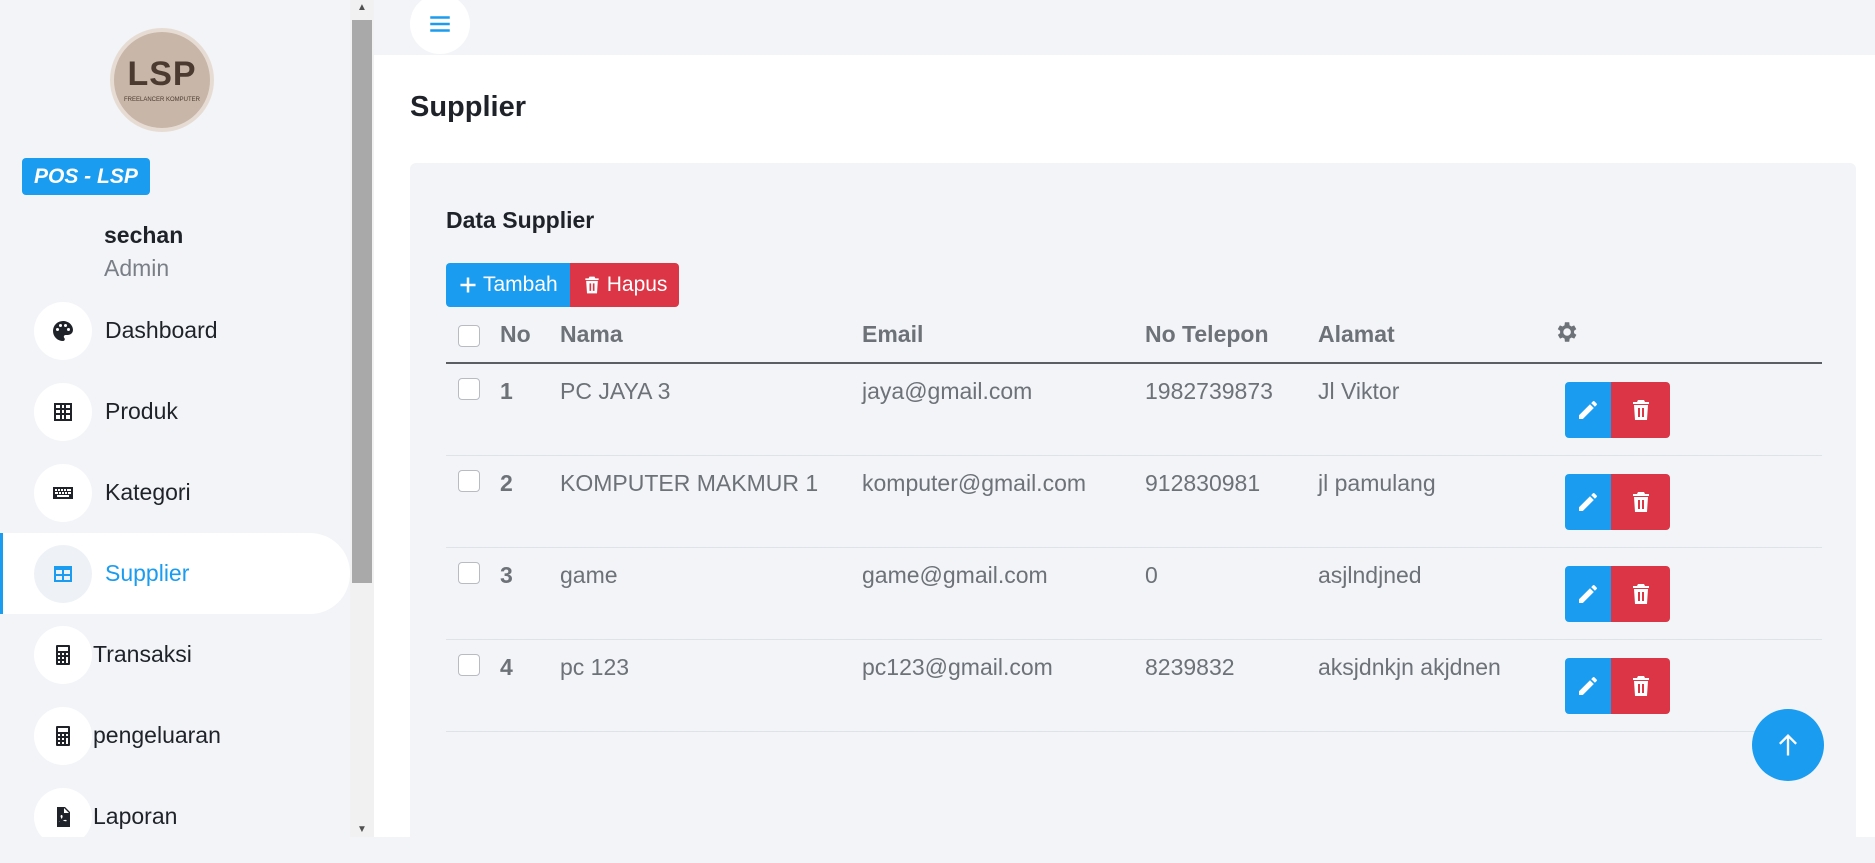 The width and height of the screenshot is (1875, 863). What do you see at coordinates (362, 829) in the screenshot?
I see `scroll-down-arrow-icon: ▼` at bounding box center [362, 829].